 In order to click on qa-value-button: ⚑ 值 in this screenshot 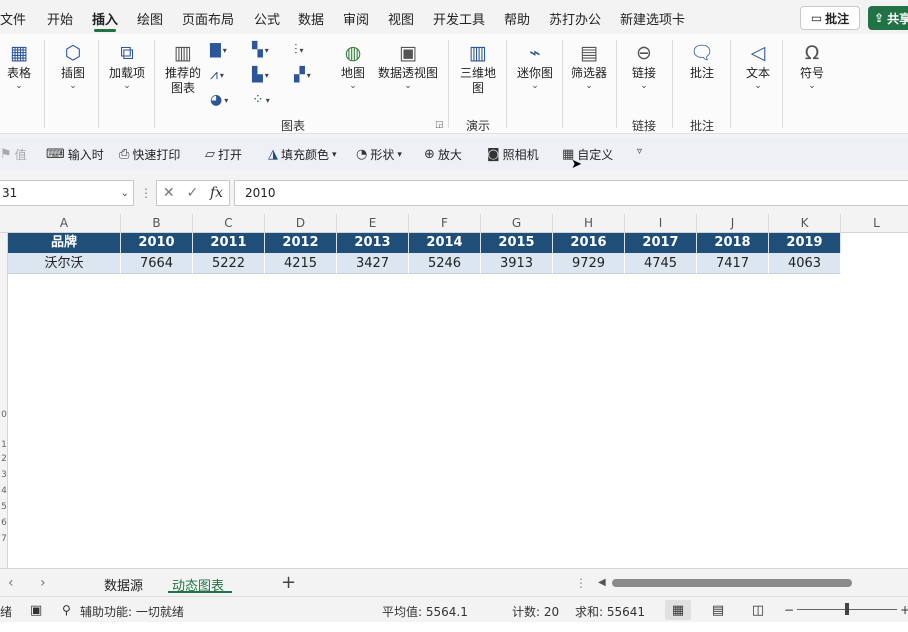, I will do `click(13, 154)`.